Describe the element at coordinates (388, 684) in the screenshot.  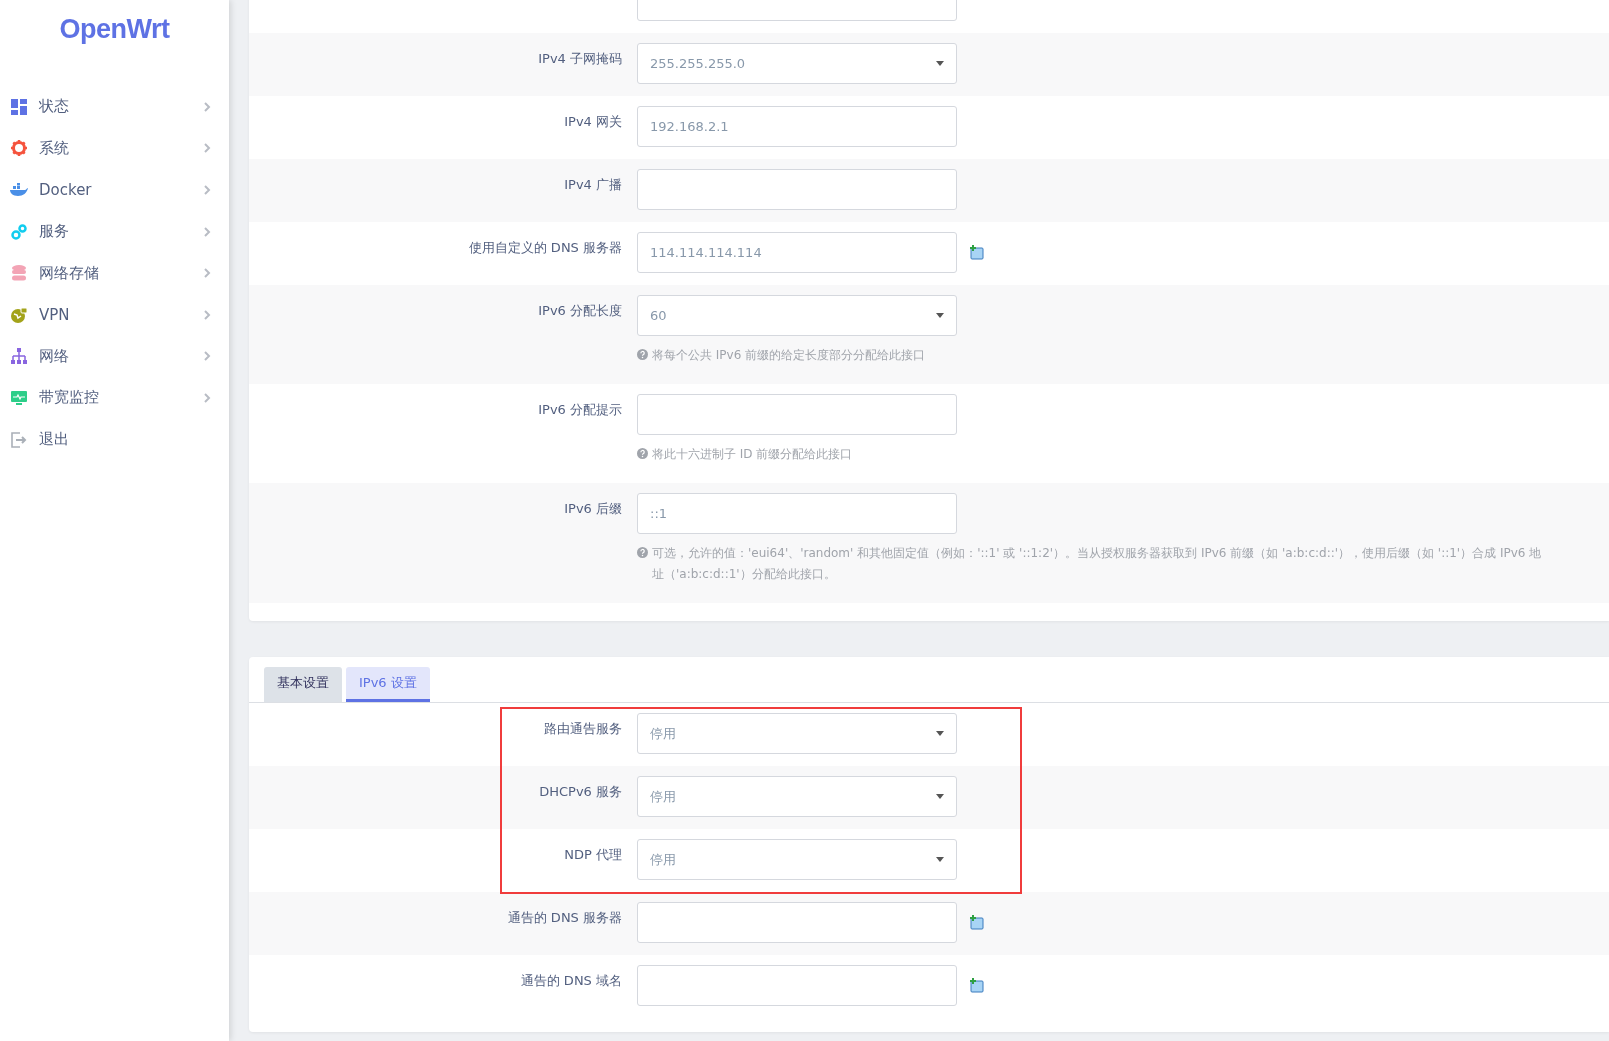
I see `tab: IPv6 设置` at that location.